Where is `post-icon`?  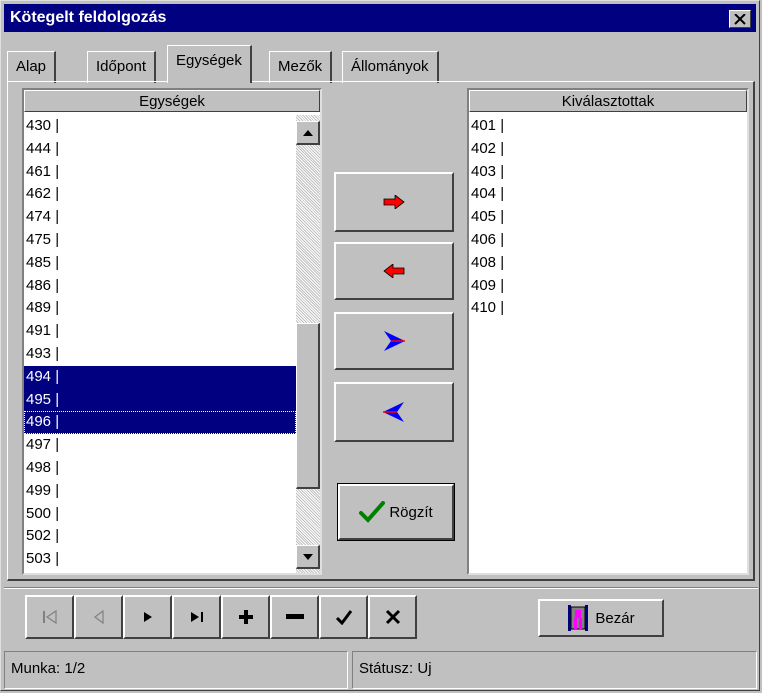
post-icon is located at coordinates (343, 617).